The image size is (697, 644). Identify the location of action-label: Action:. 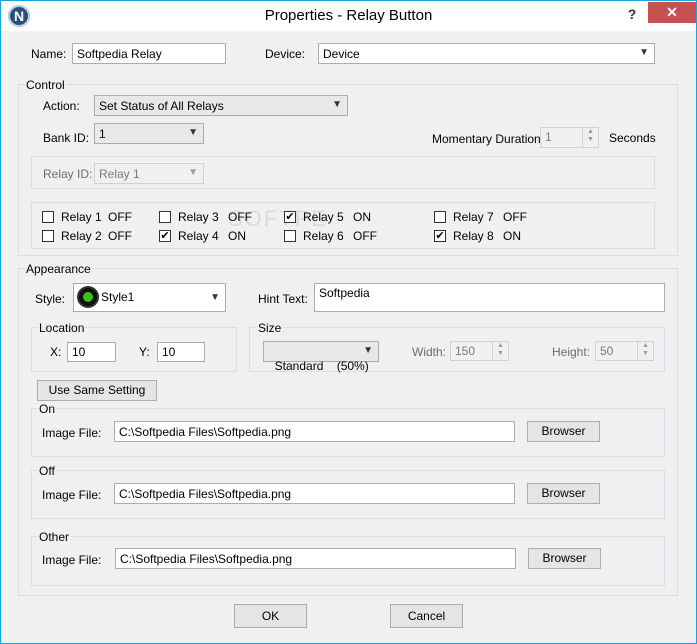
(61, 106).